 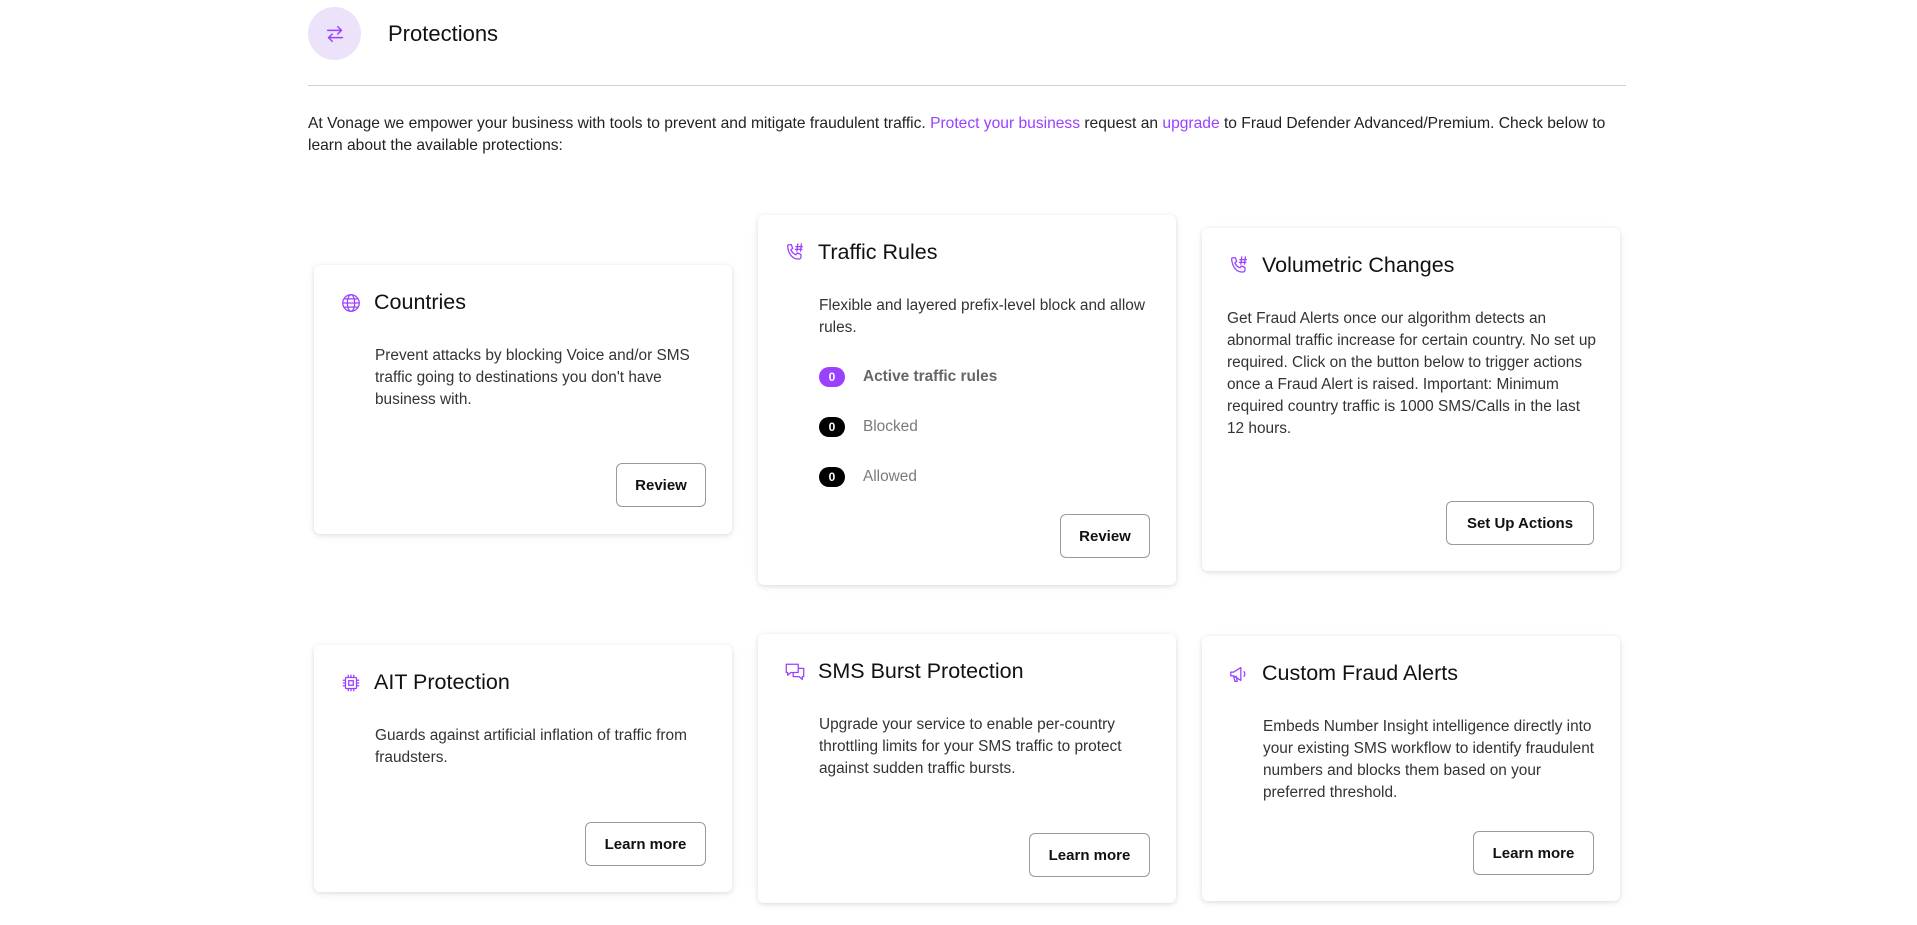 What do you see at coordinates (832, 377) in the screenshot?
I see `active-count-badge: 0` at bounding box center [832, 377].